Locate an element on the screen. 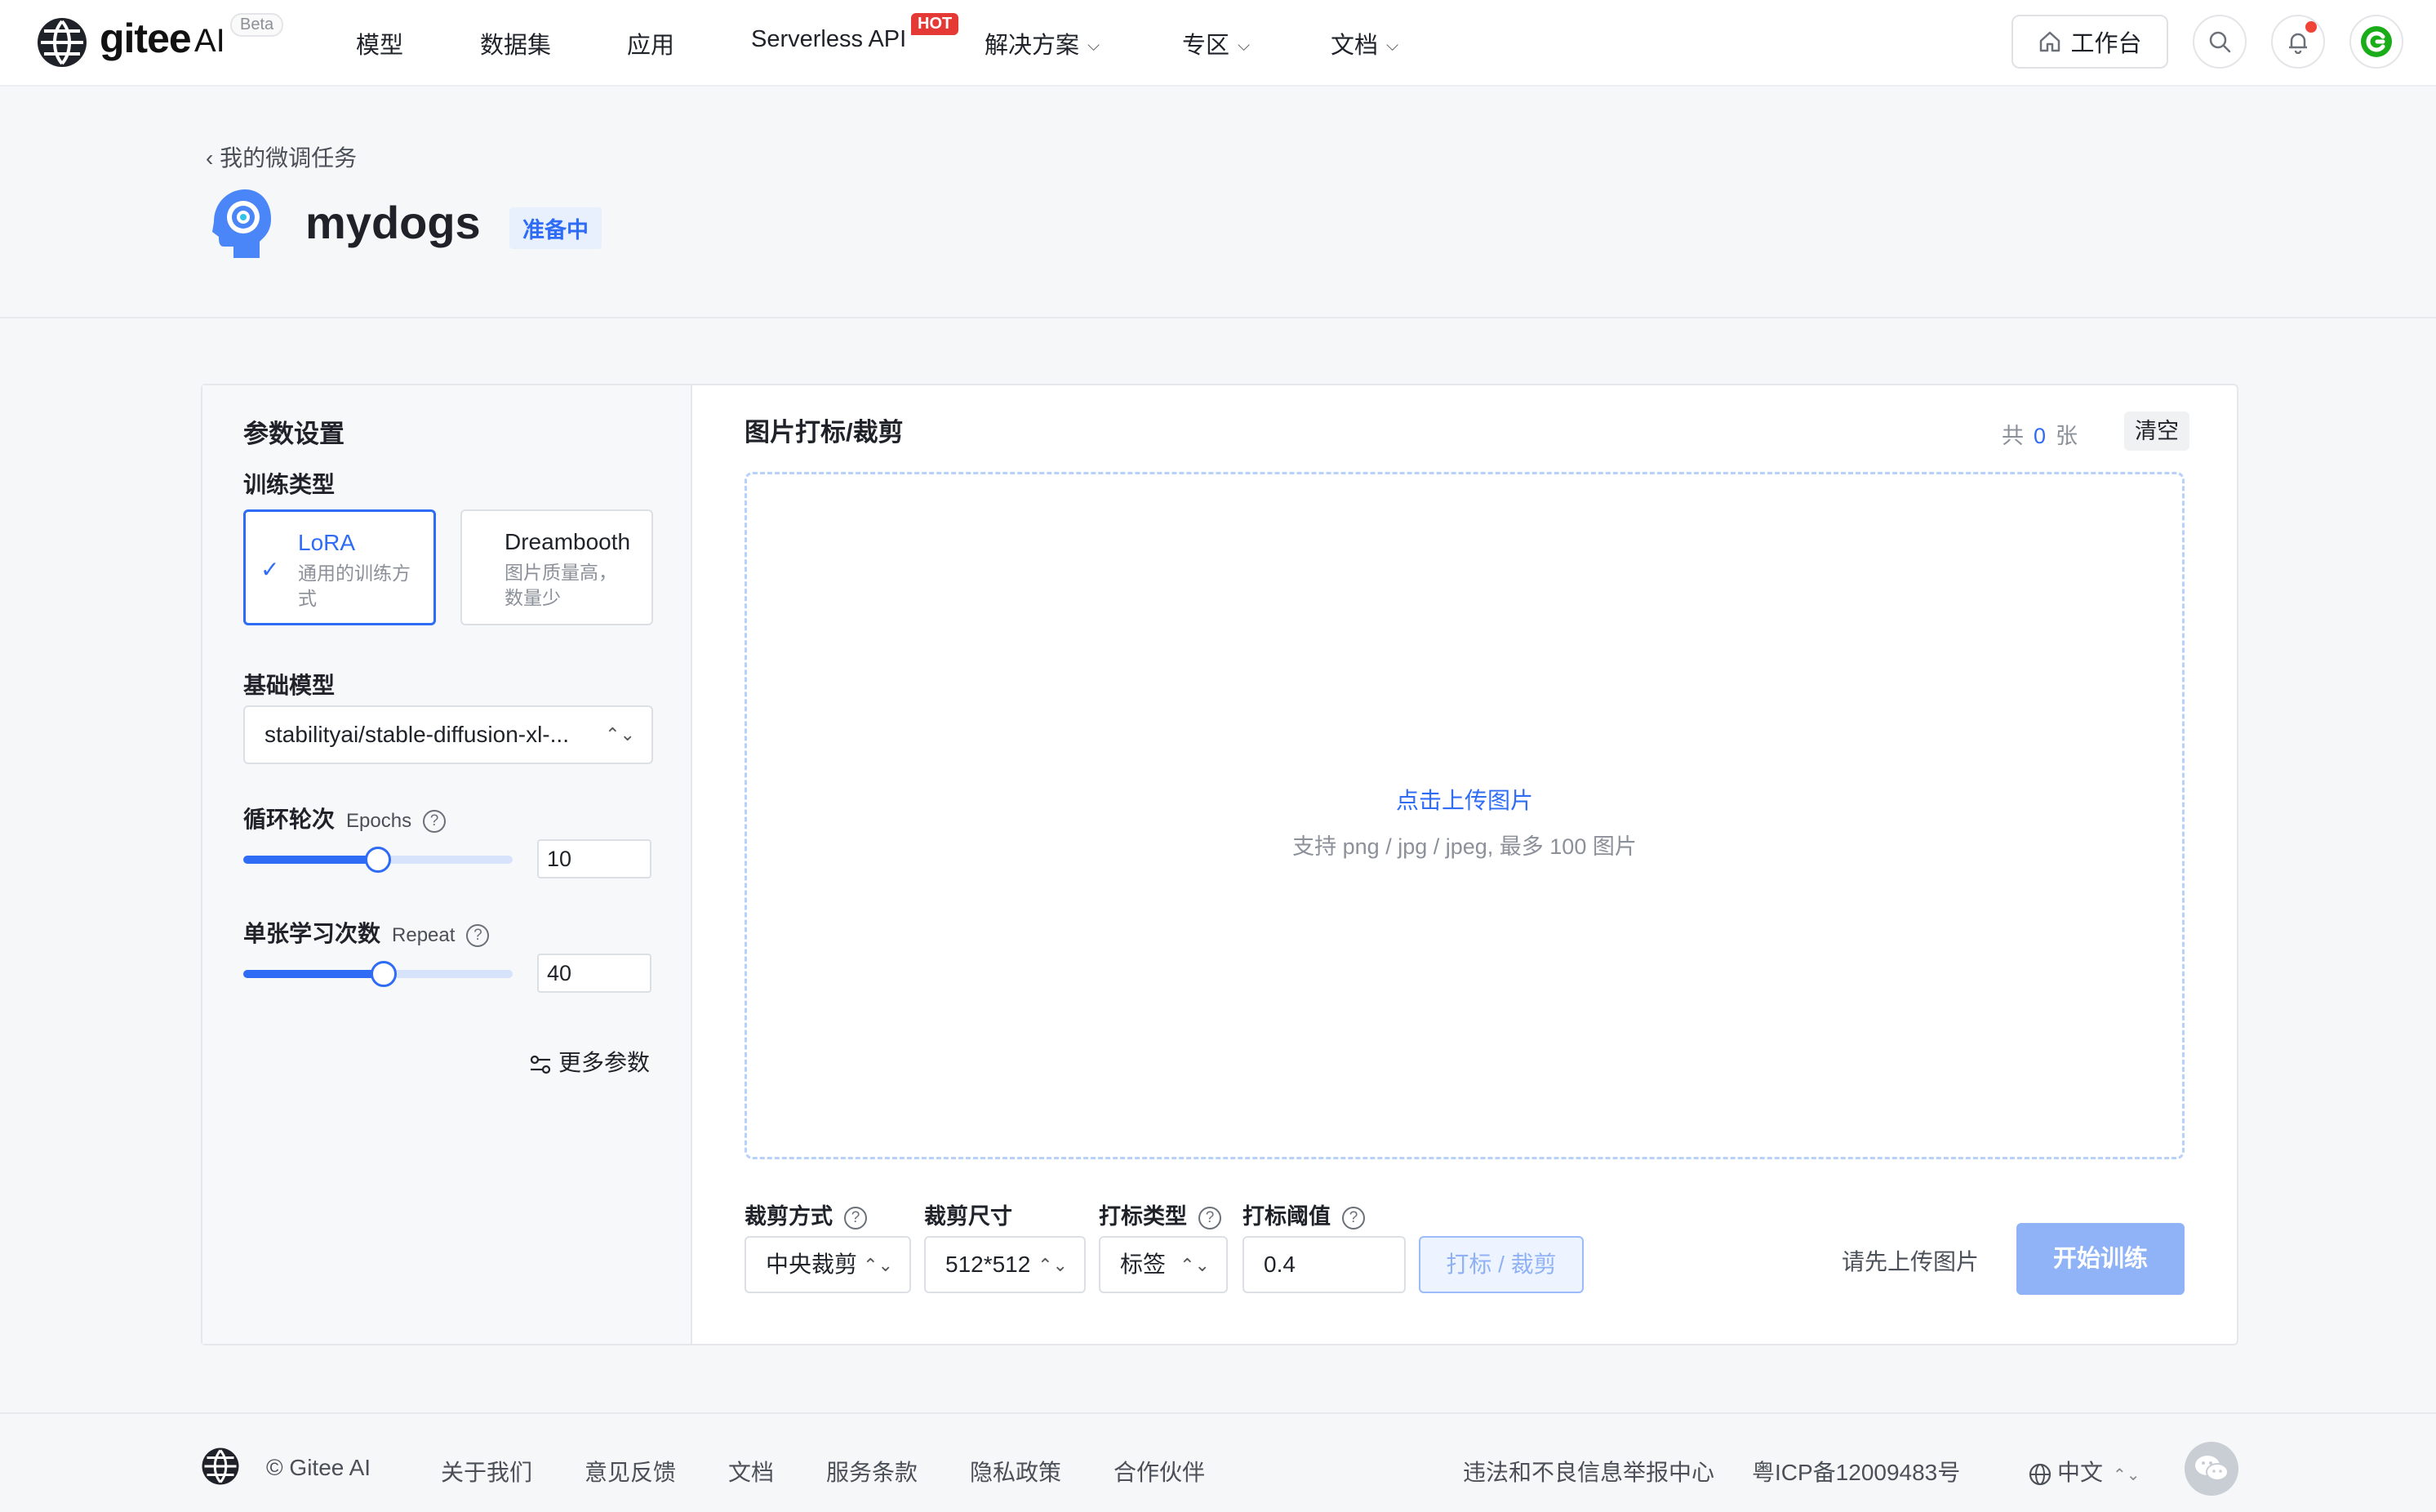  check-icon: ✓ is located at coordinates (270, 569).